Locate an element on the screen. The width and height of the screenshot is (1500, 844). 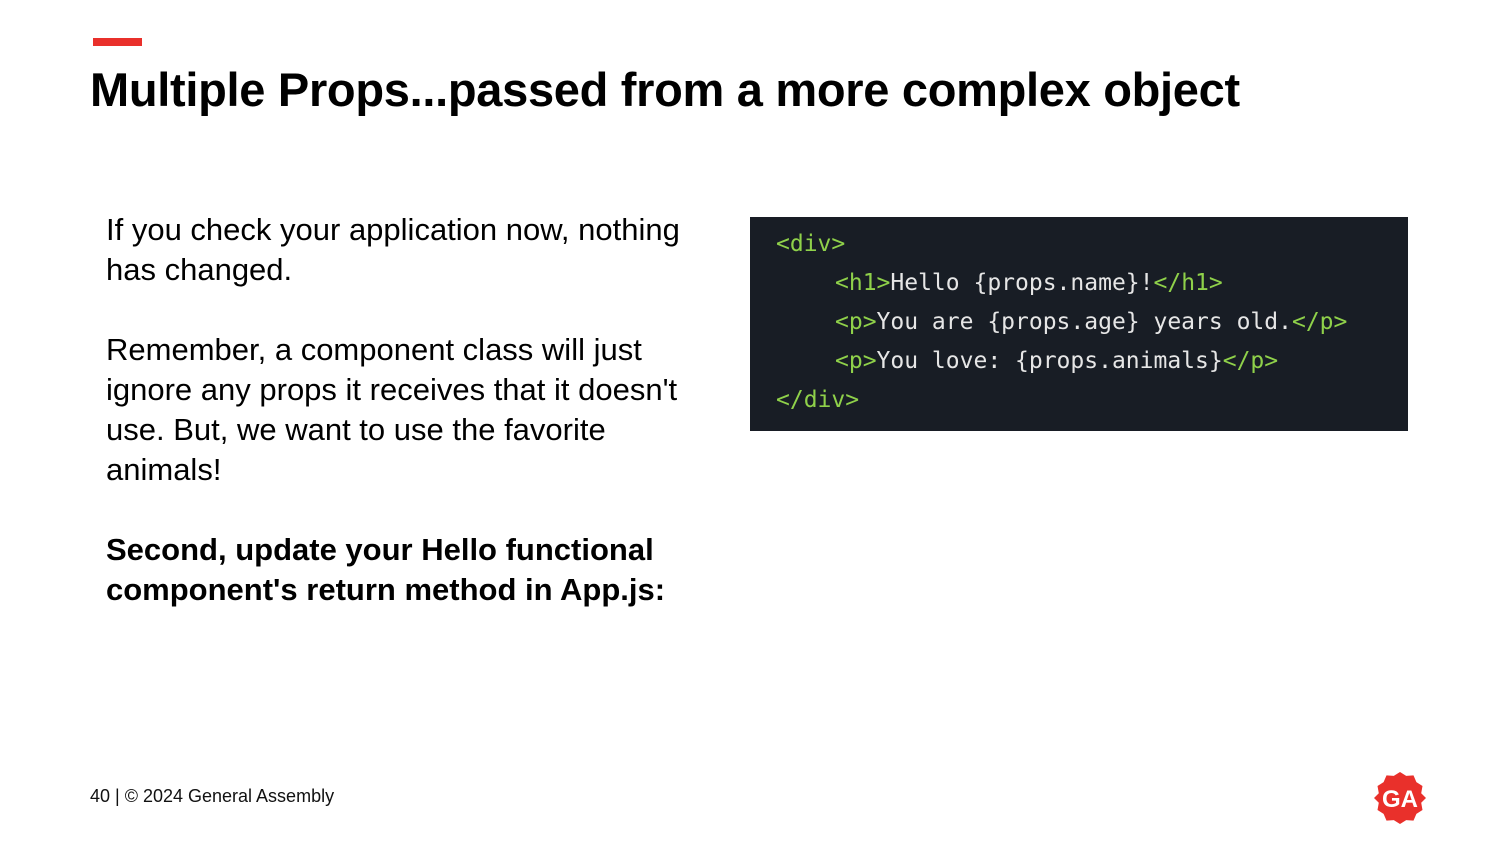
title-accent-bar is located at coordinates (117, 42).